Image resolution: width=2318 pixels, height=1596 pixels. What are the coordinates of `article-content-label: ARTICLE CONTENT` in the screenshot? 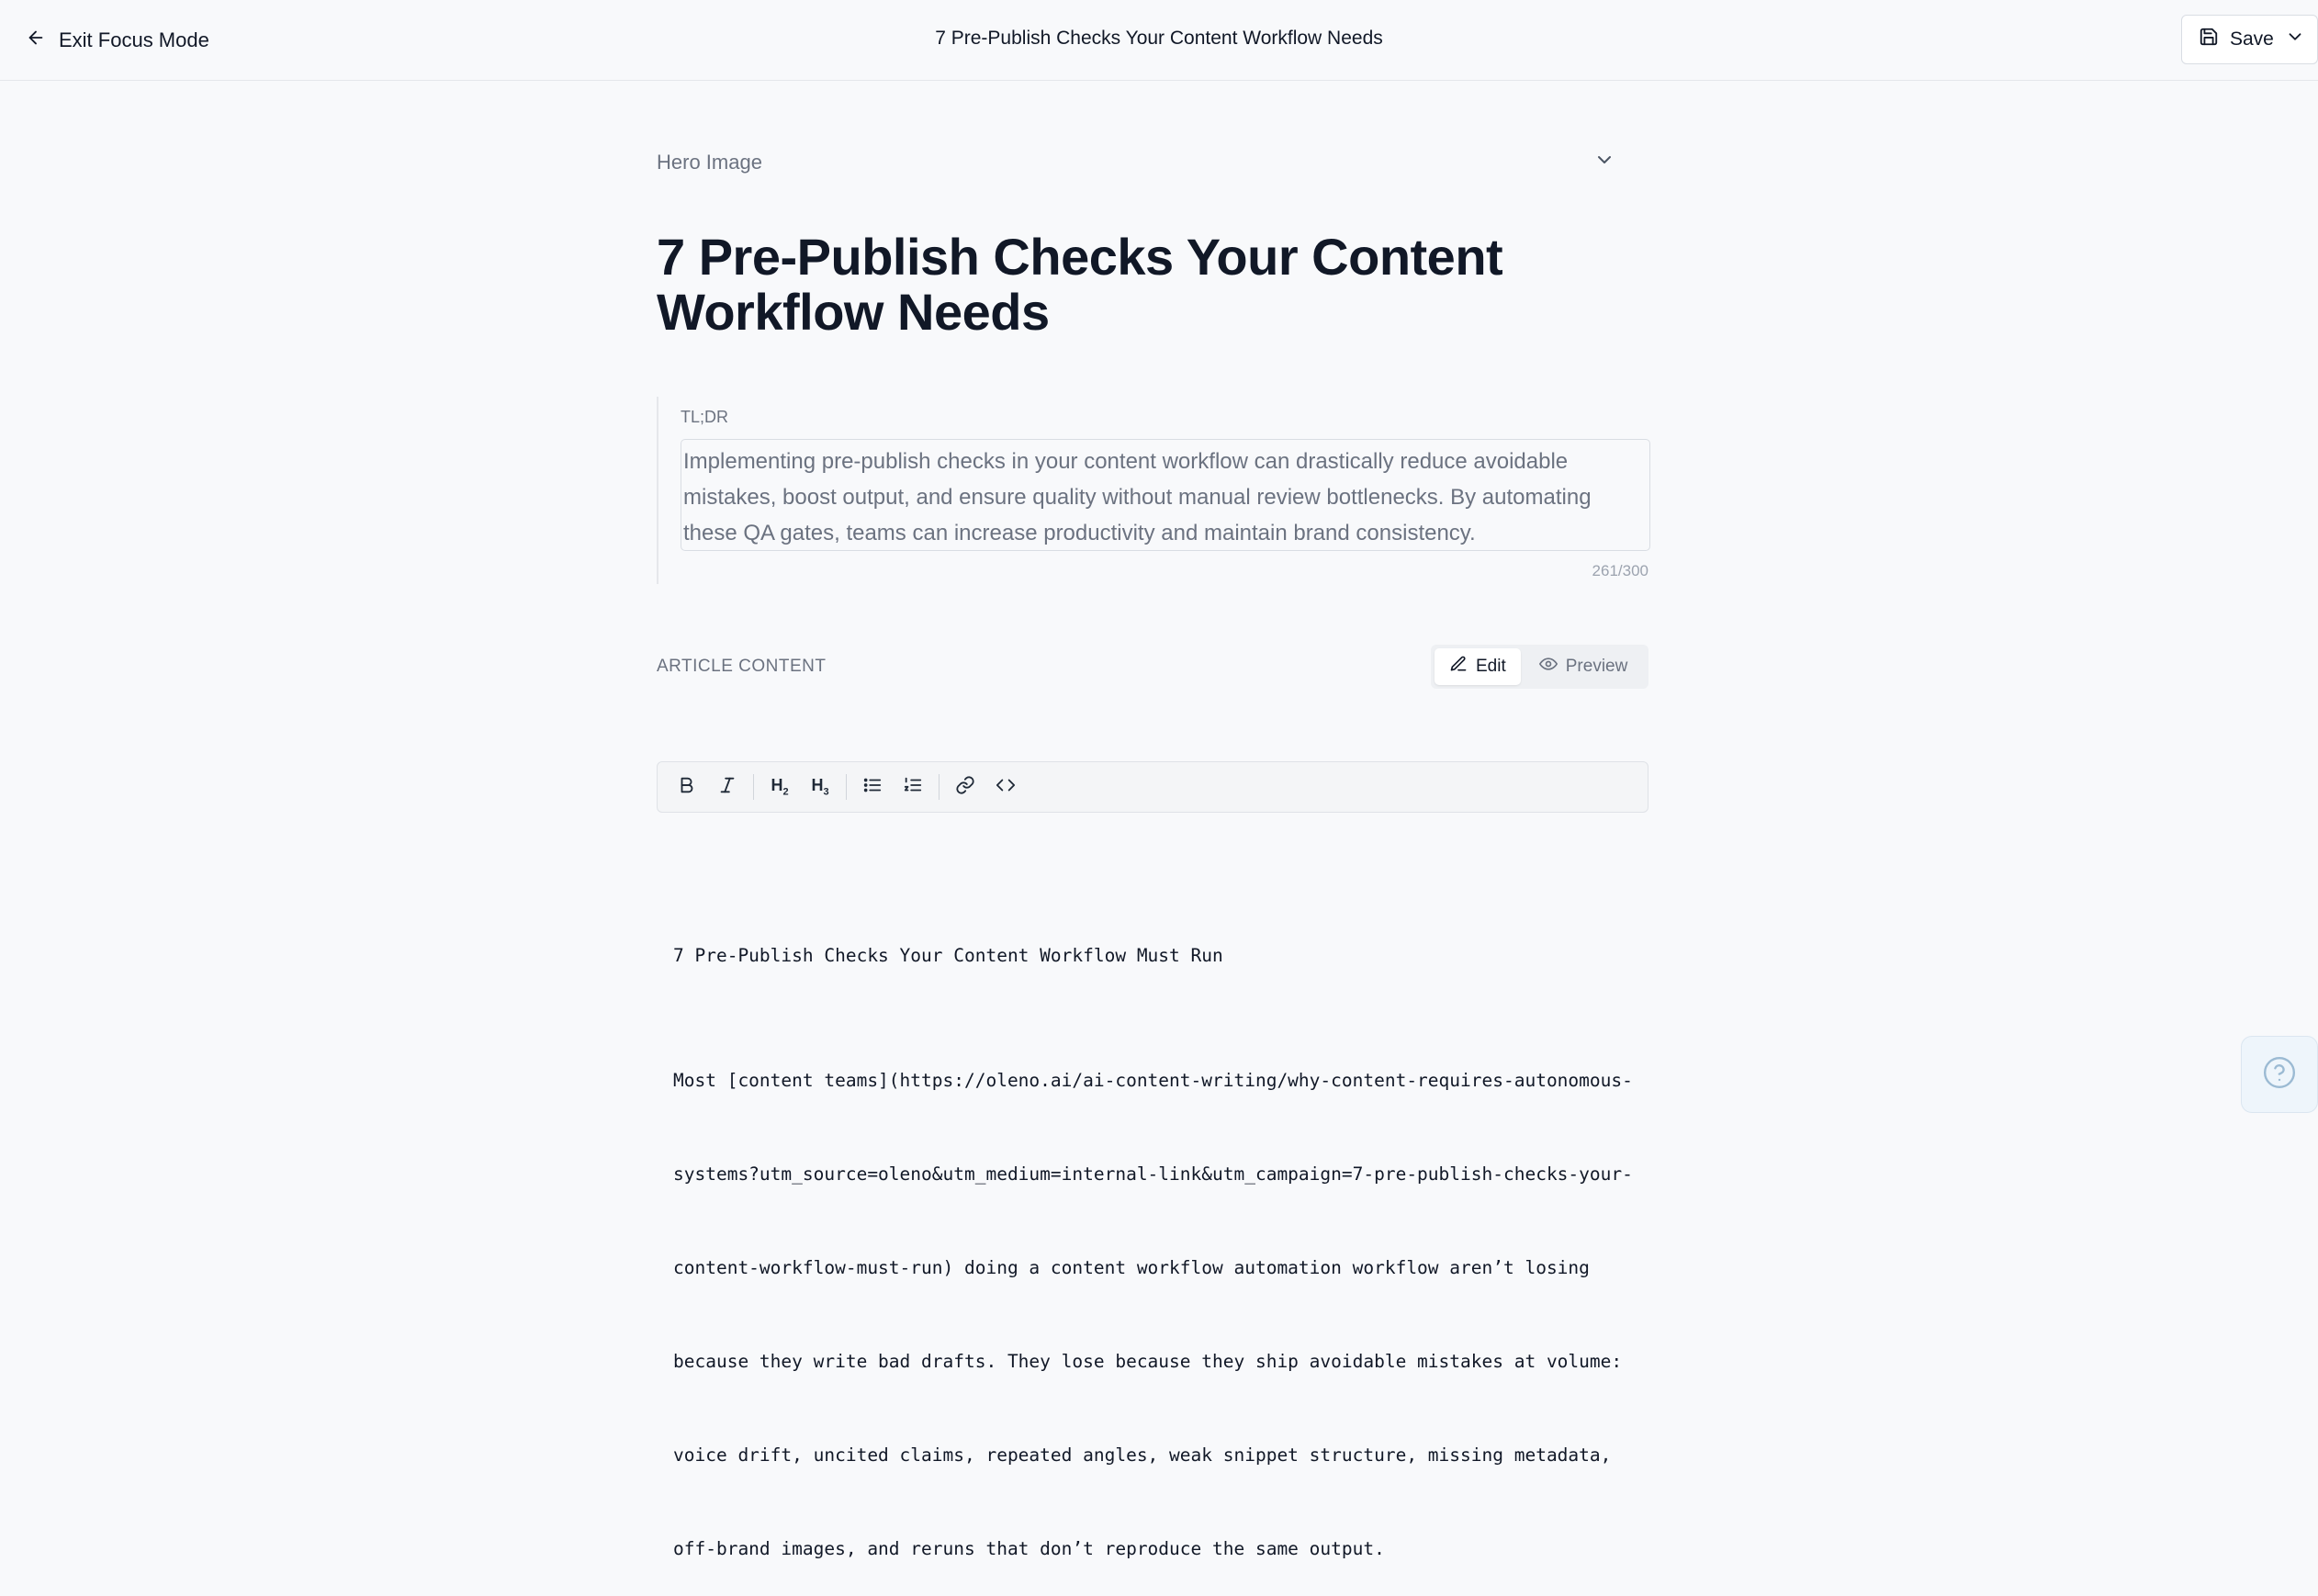 It's located at (742, 666).